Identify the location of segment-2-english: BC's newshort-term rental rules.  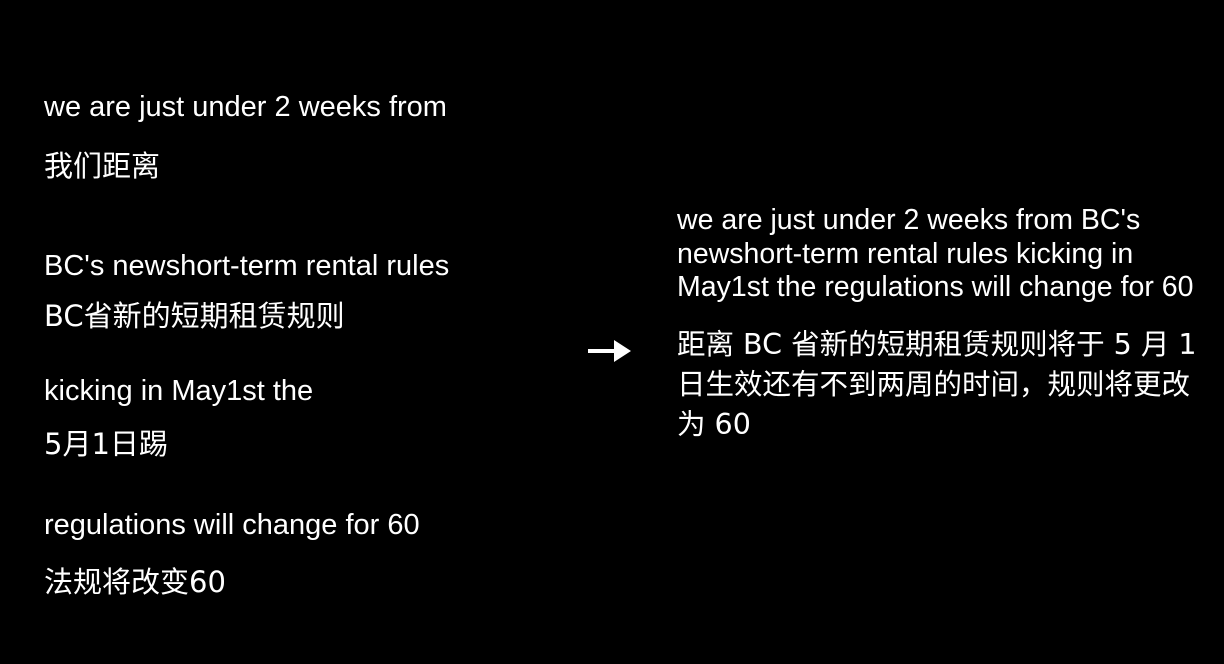
(247, 266).